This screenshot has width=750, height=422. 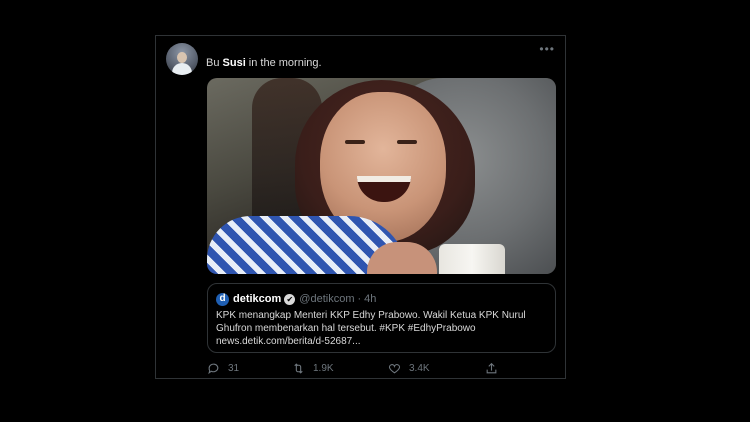 I want to click on quoted-author-name: detikcom, so click(x=257, y=299).